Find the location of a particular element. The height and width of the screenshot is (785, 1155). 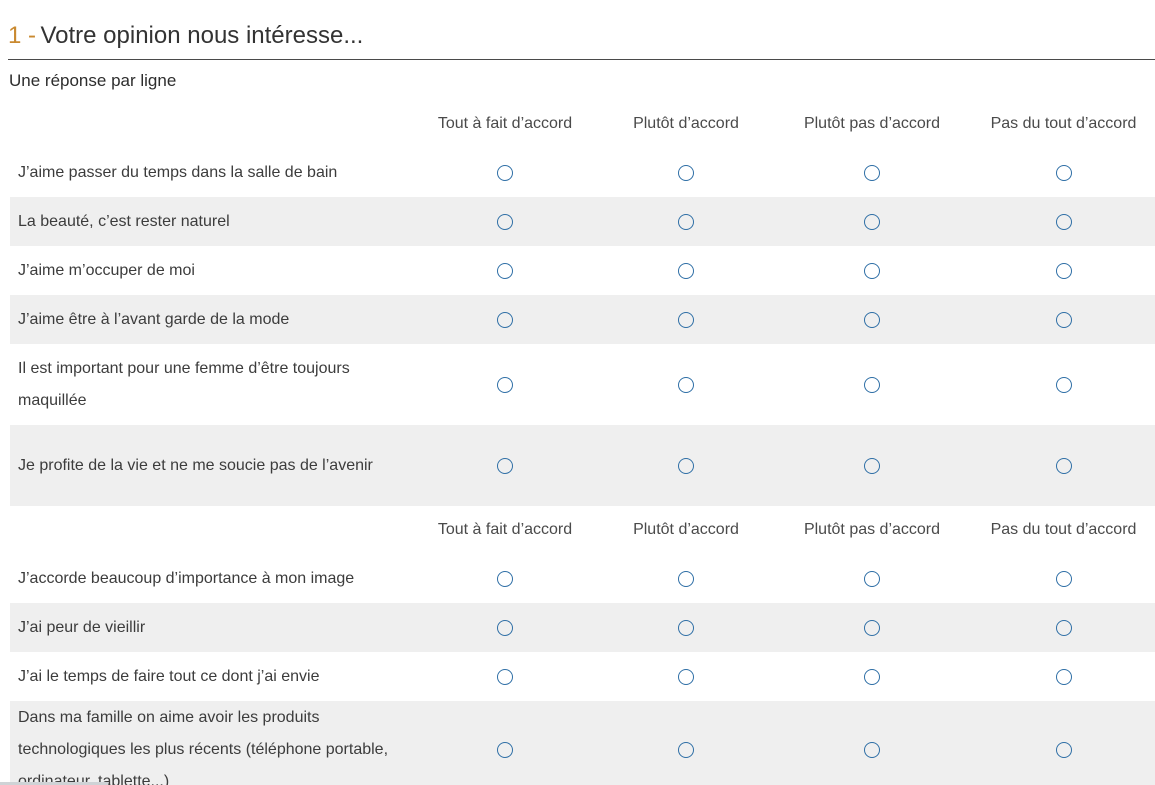

statement-row: J’ai peur de vieillir is located at coordinates (582, 627).